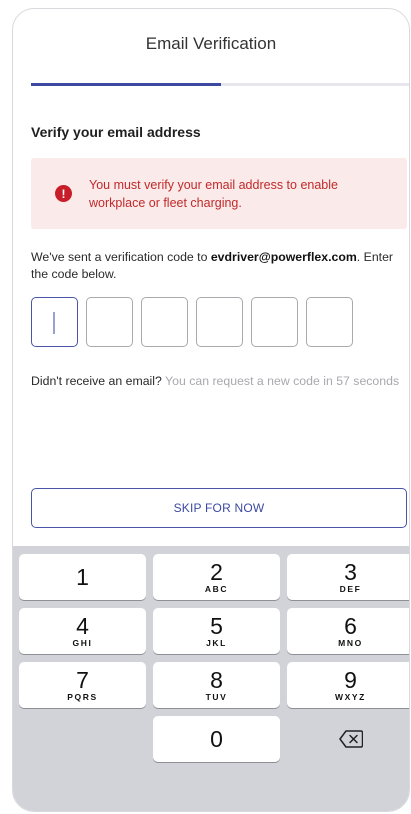 This screenshot has height=814, width=411. What do you see at coordinates (216, 680) in the screenshot?
I see `key-number: 8` at bounding box center [216, 680].